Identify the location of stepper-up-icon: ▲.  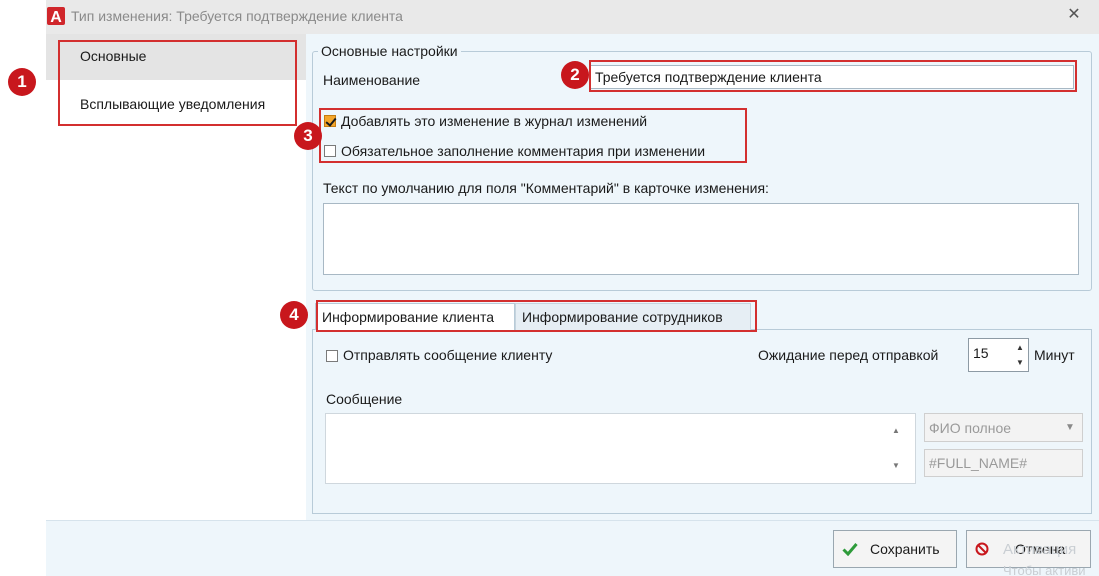
(1020, 348).